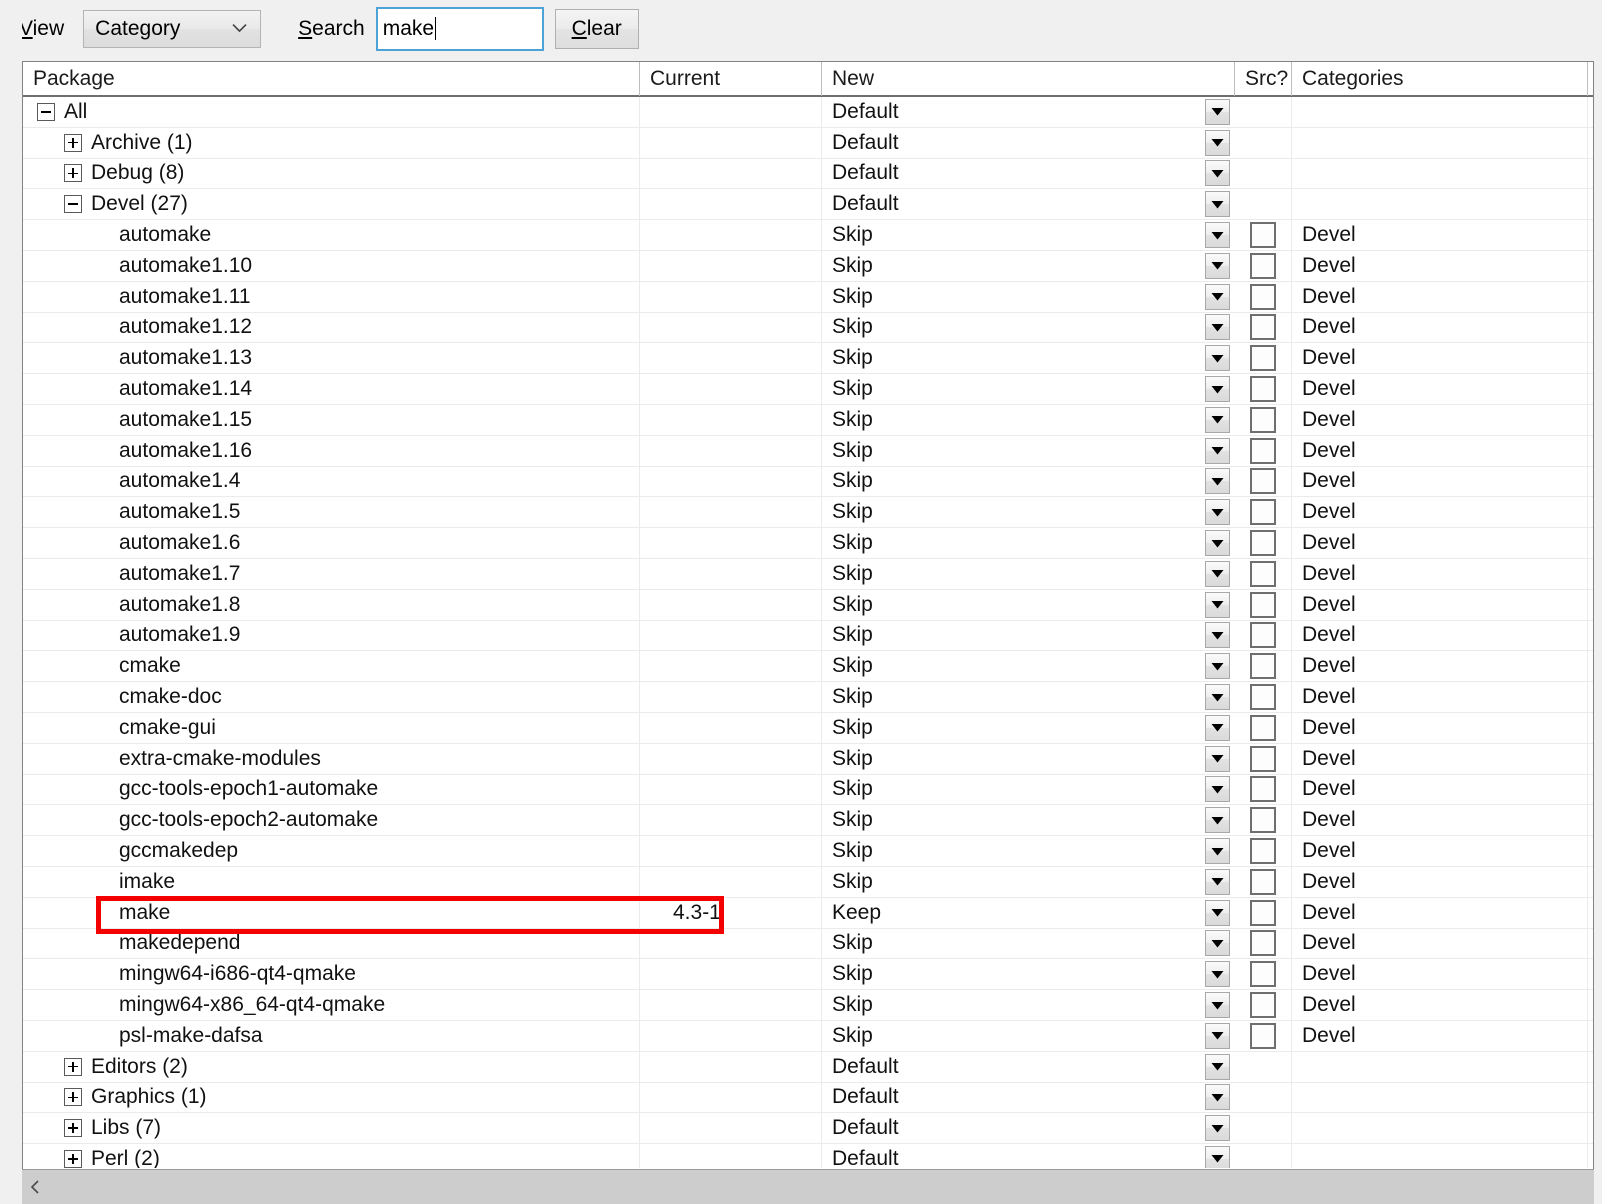  What do you see at coordinates (172, 28) in the screenshot?
I see `view-mode-select: Category` at bounding box center [172, 28].